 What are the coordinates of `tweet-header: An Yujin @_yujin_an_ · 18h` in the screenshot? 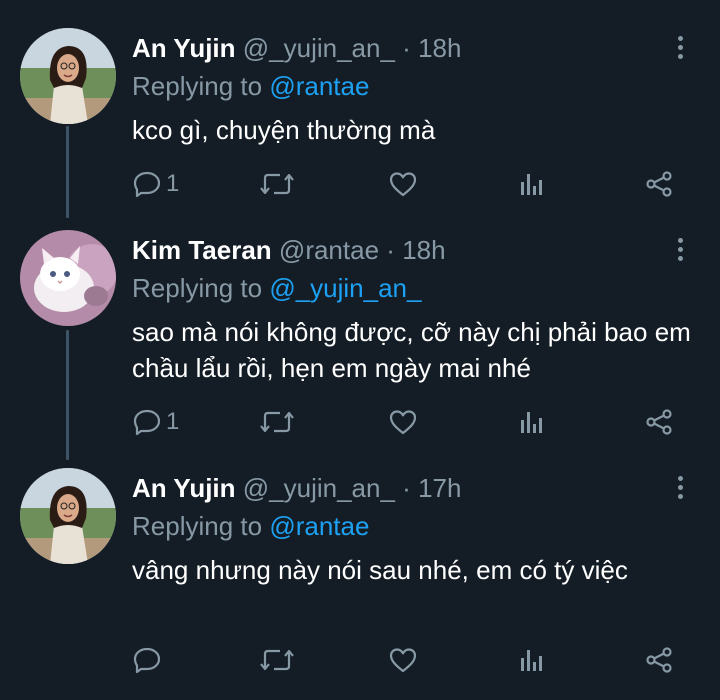 It's located at (296, 48).